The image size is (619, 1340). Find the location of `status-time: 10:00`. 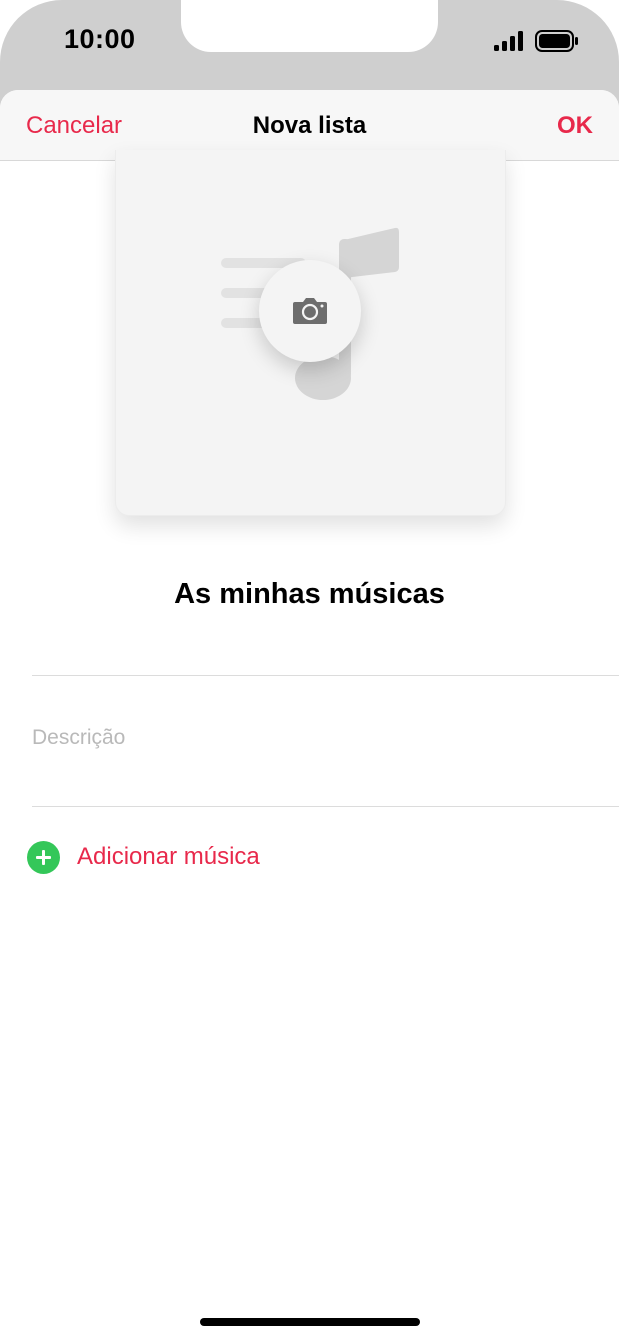

status-time: 10:00 is located at coordinates (100, 39).